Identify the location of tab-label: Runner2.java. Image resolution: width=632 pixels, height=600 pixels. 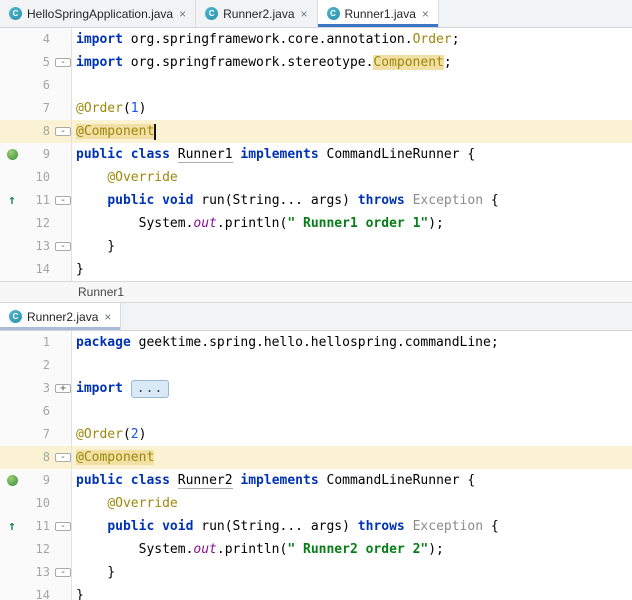
(63, 316).